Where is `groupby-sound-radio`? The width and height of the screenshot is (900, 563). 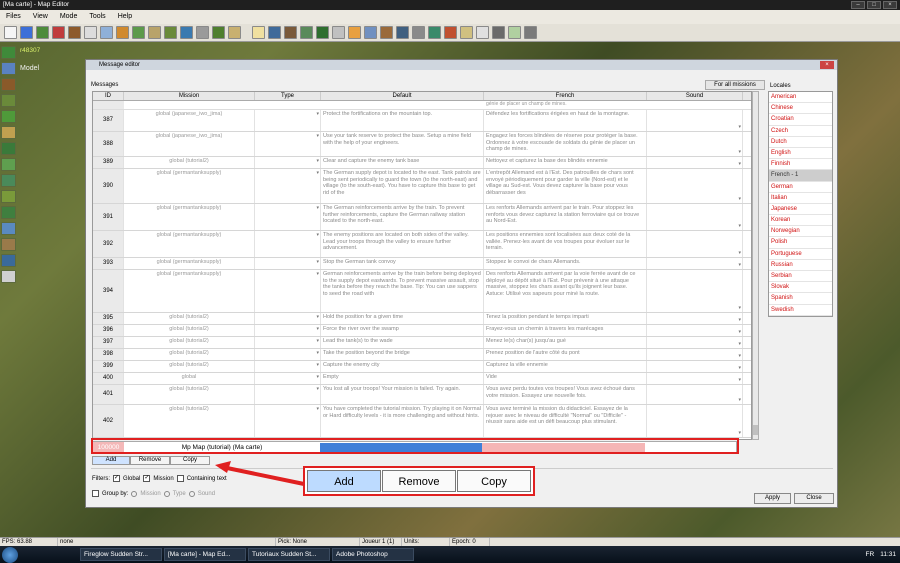
groupby-sound-radio is located at coordinates (191, 493).